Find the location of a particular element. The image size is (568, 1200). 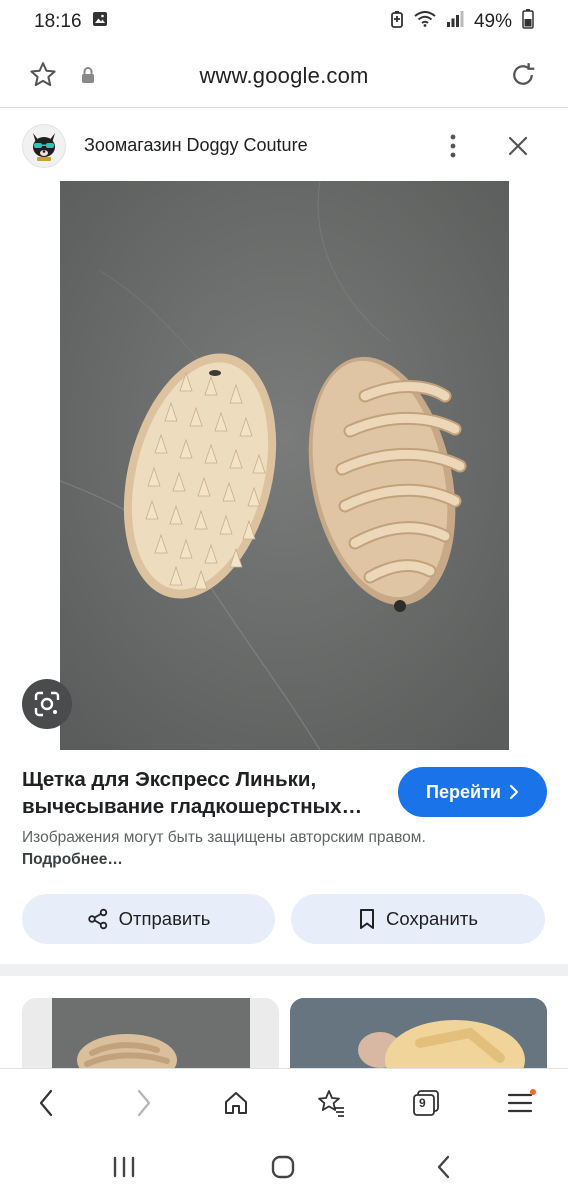

battery-saver-icon is located at coordinates (397, 22).